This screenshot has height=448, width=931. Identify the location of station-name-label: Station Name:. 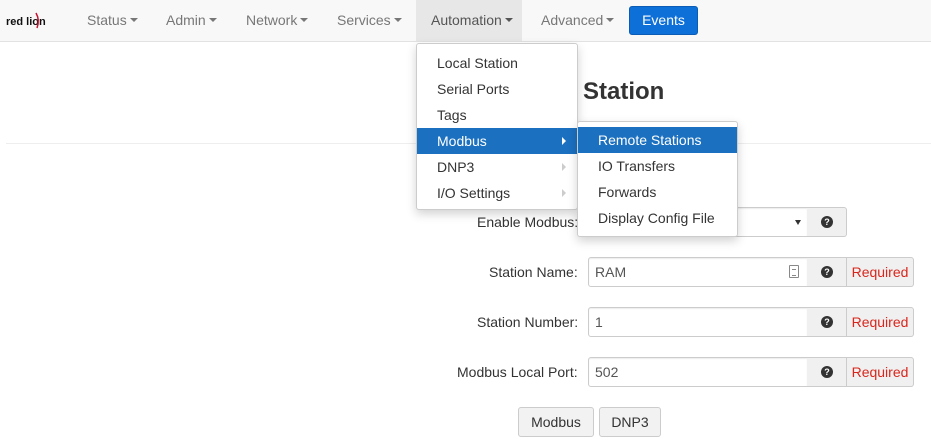
(533, 272).